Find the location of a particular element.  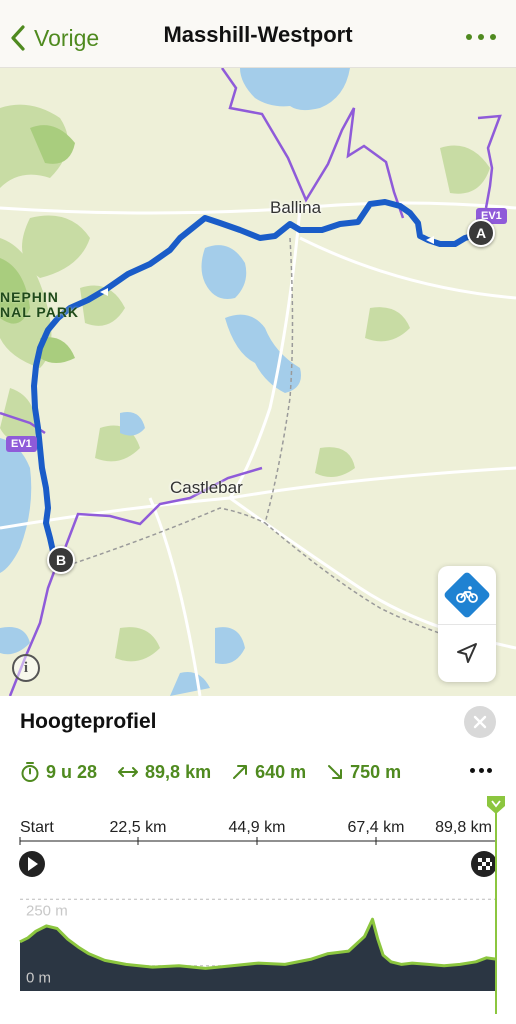

map-info-button: i is located at coordinates (26, 668).